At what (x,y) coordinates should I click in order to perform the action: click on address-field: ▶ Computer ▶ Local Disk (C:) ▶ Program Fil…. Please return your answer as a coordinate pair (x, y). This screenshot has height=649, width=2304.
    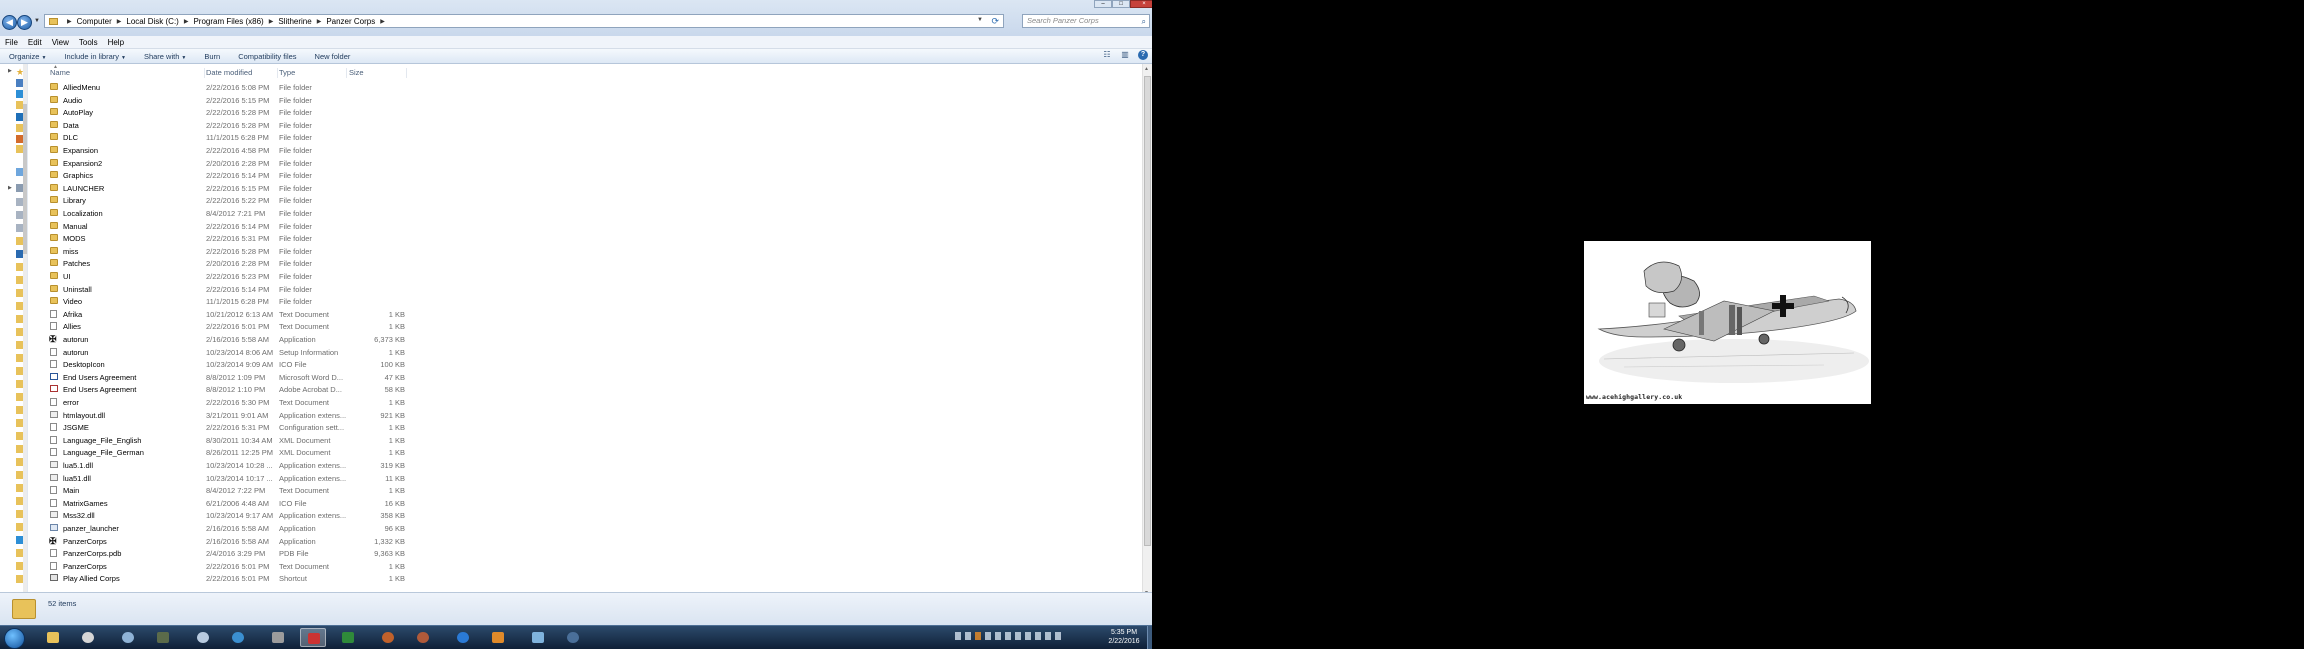
    Looking at the image, I should click on (524, 21).